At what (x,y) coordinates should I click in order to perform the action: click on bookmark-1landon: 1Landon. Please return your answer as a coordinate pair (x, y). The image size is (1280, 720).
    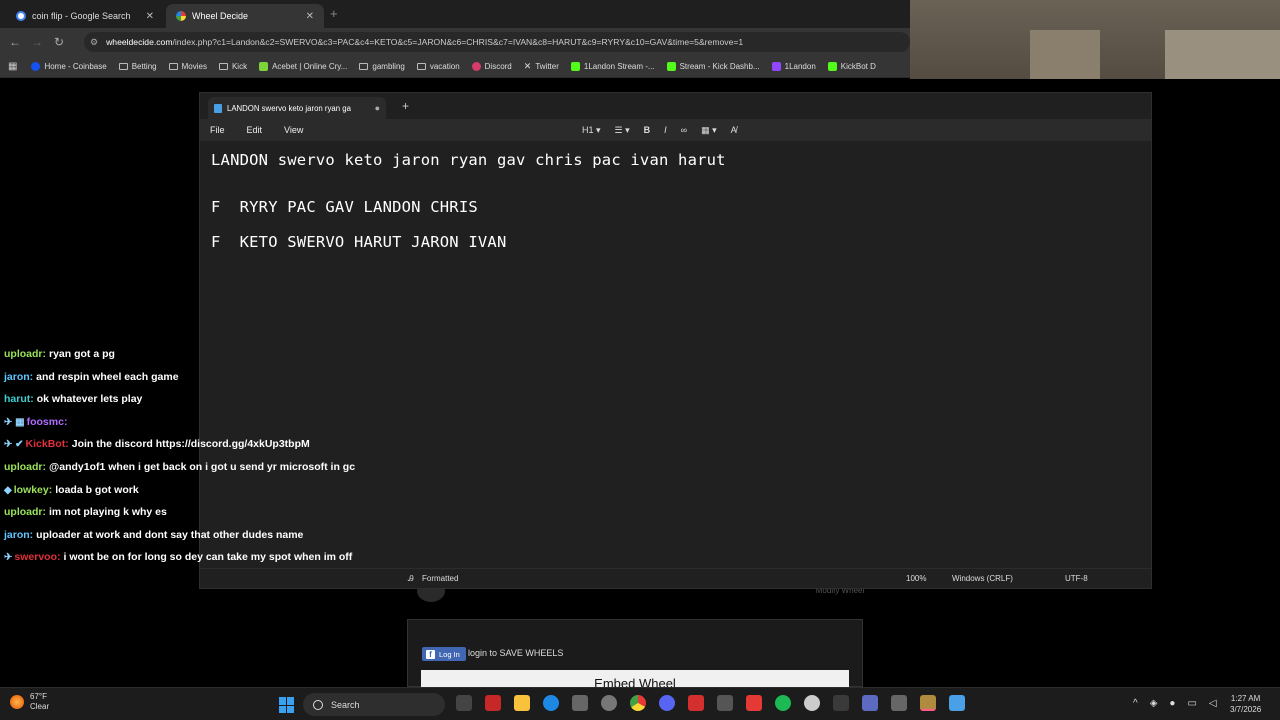
    Looking at the image, I should click on (793, 66).